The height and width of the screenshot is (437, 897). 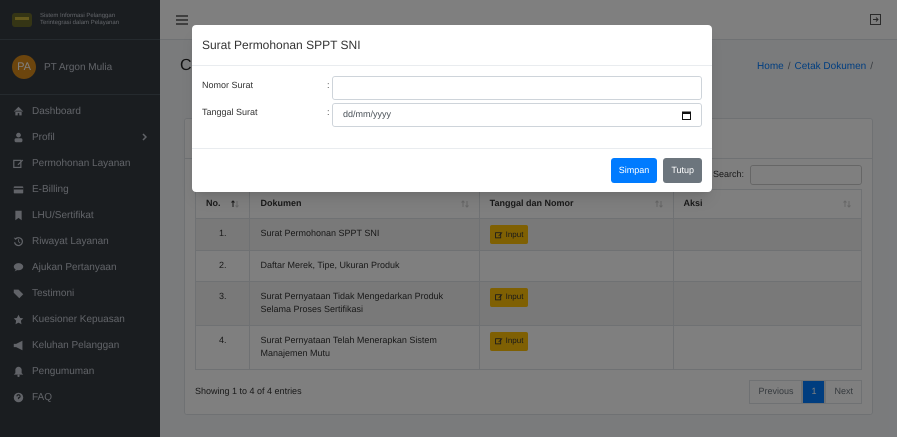 What do you see at coordinates (228, 85) in the screenshot?
I see `field-label: Nomor Surat` at bounding box center [228, 85].